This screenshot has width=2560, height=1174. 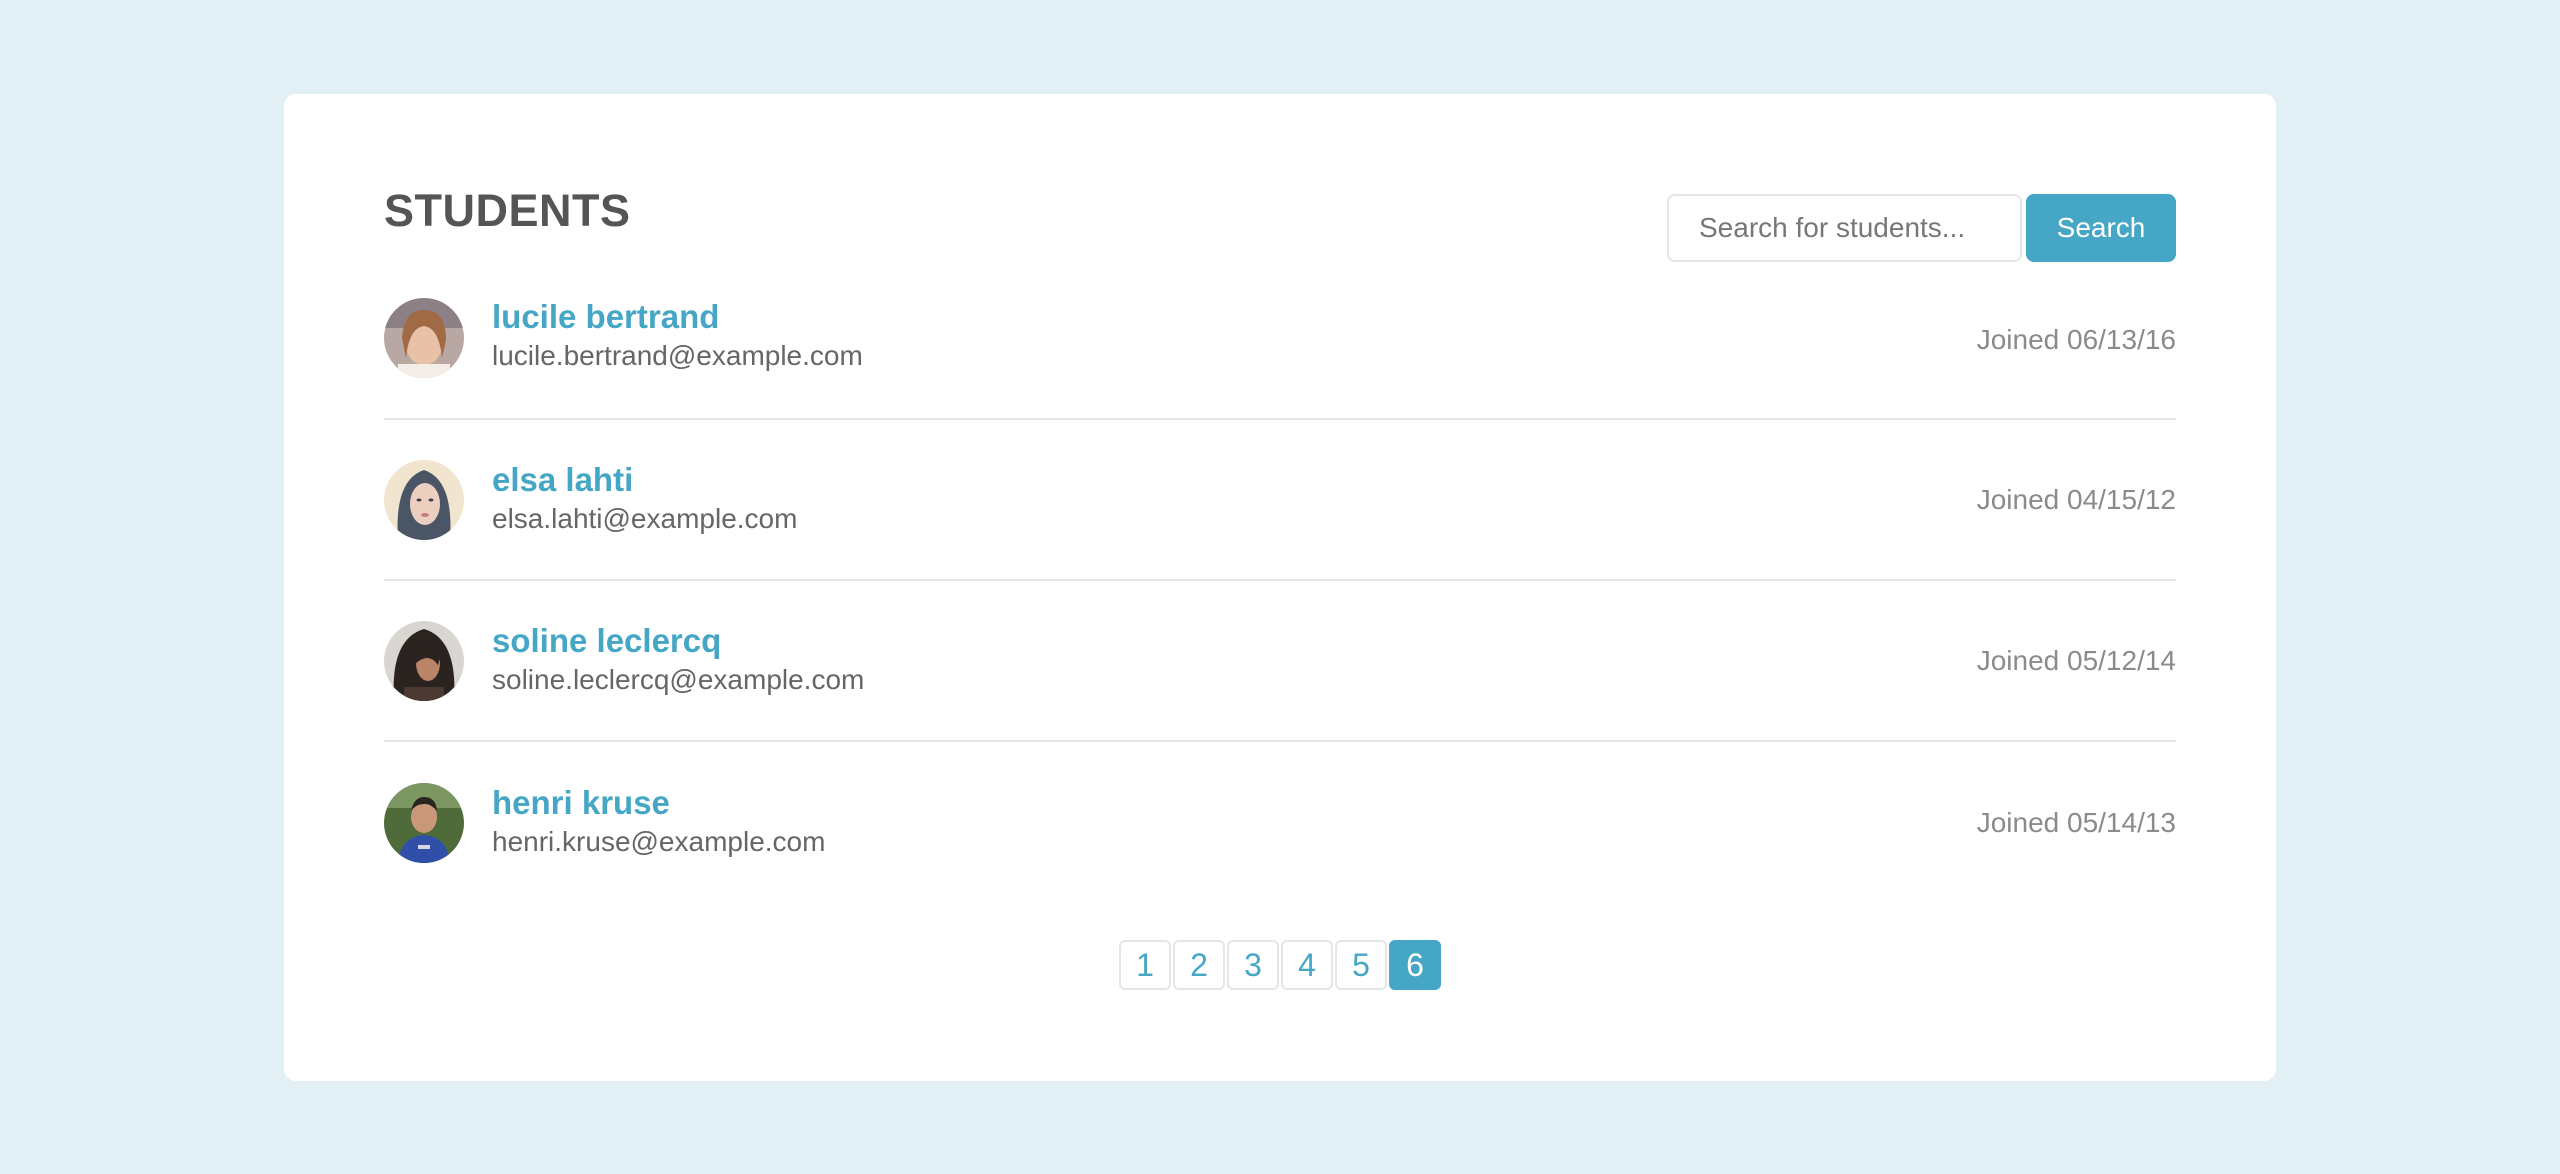 What do you see at coordinates (2101, 228) in the screenshot?
I see `search-button: Search` at bounding box center [2101, 228].